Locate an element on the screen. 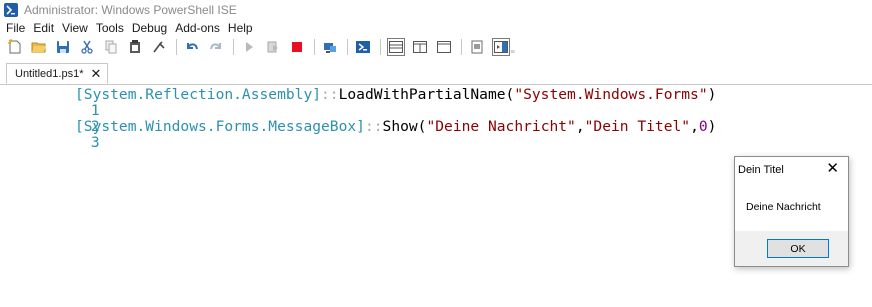 The width and height of the screenshot is (872, 307). string-token: "System.Windows.Forms" is located at coordinates (611, 94).